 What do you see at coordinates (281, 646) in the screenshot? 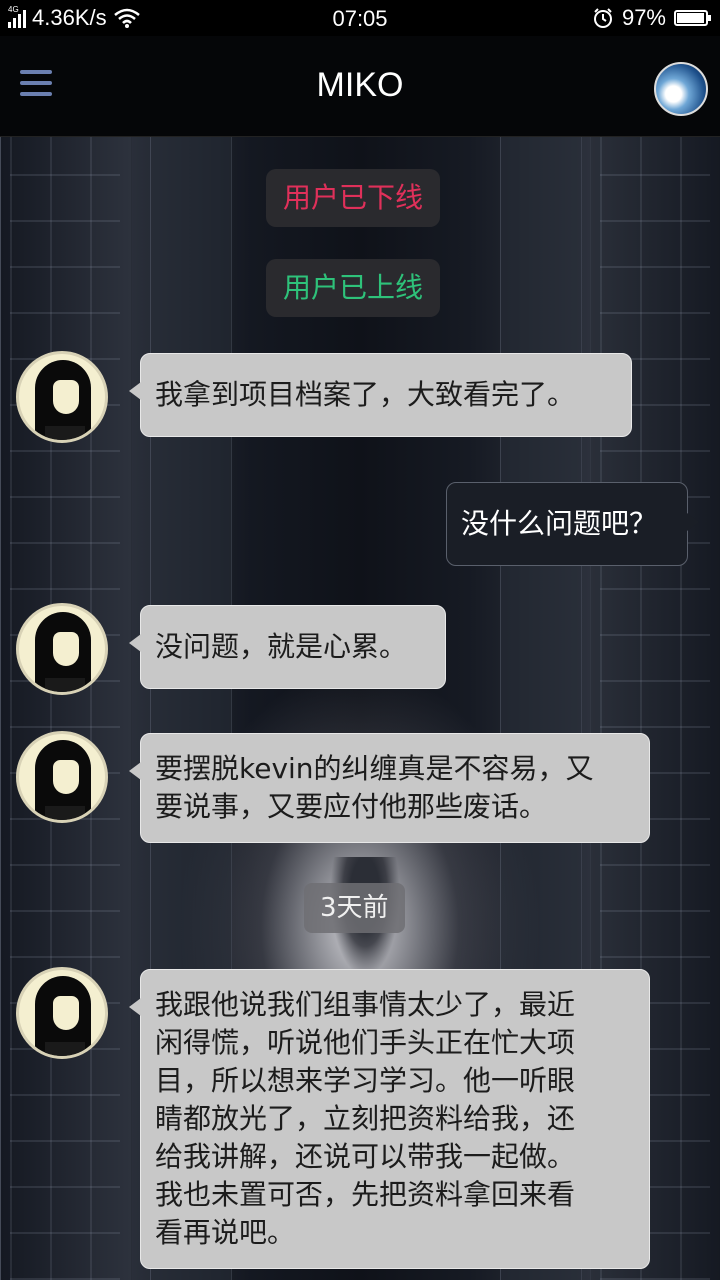
I see `message-text: 没问题，就是心累。` at bounding box center [281, 646].